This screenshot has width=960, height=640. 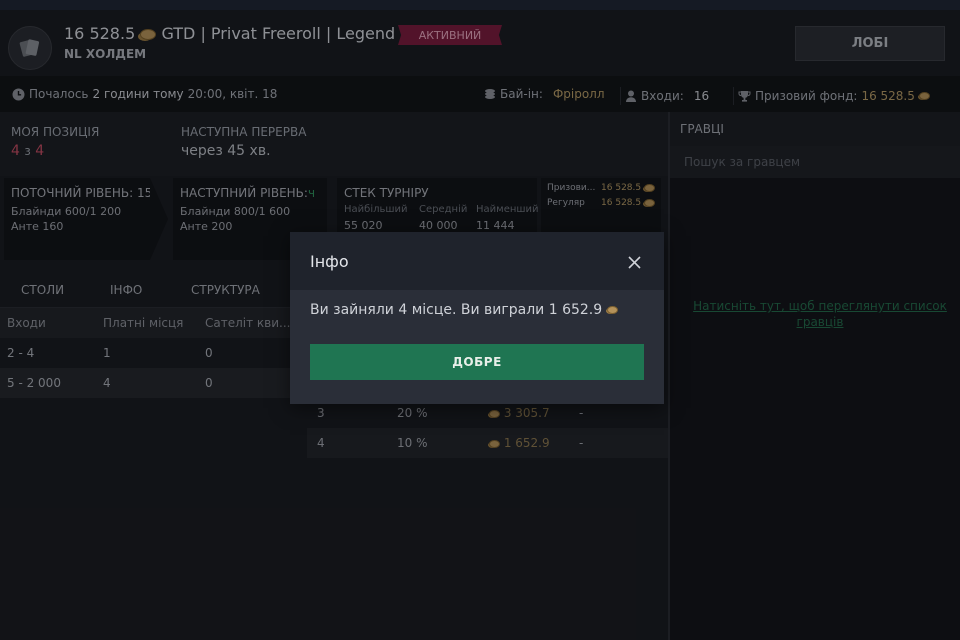 What do you see at coordinates (456, 310) in the screenshot?
I see `dialog-message-text: Ви зайняли 4 місце. Ви виграли 1 652.9` at bounding box center [456, 310].